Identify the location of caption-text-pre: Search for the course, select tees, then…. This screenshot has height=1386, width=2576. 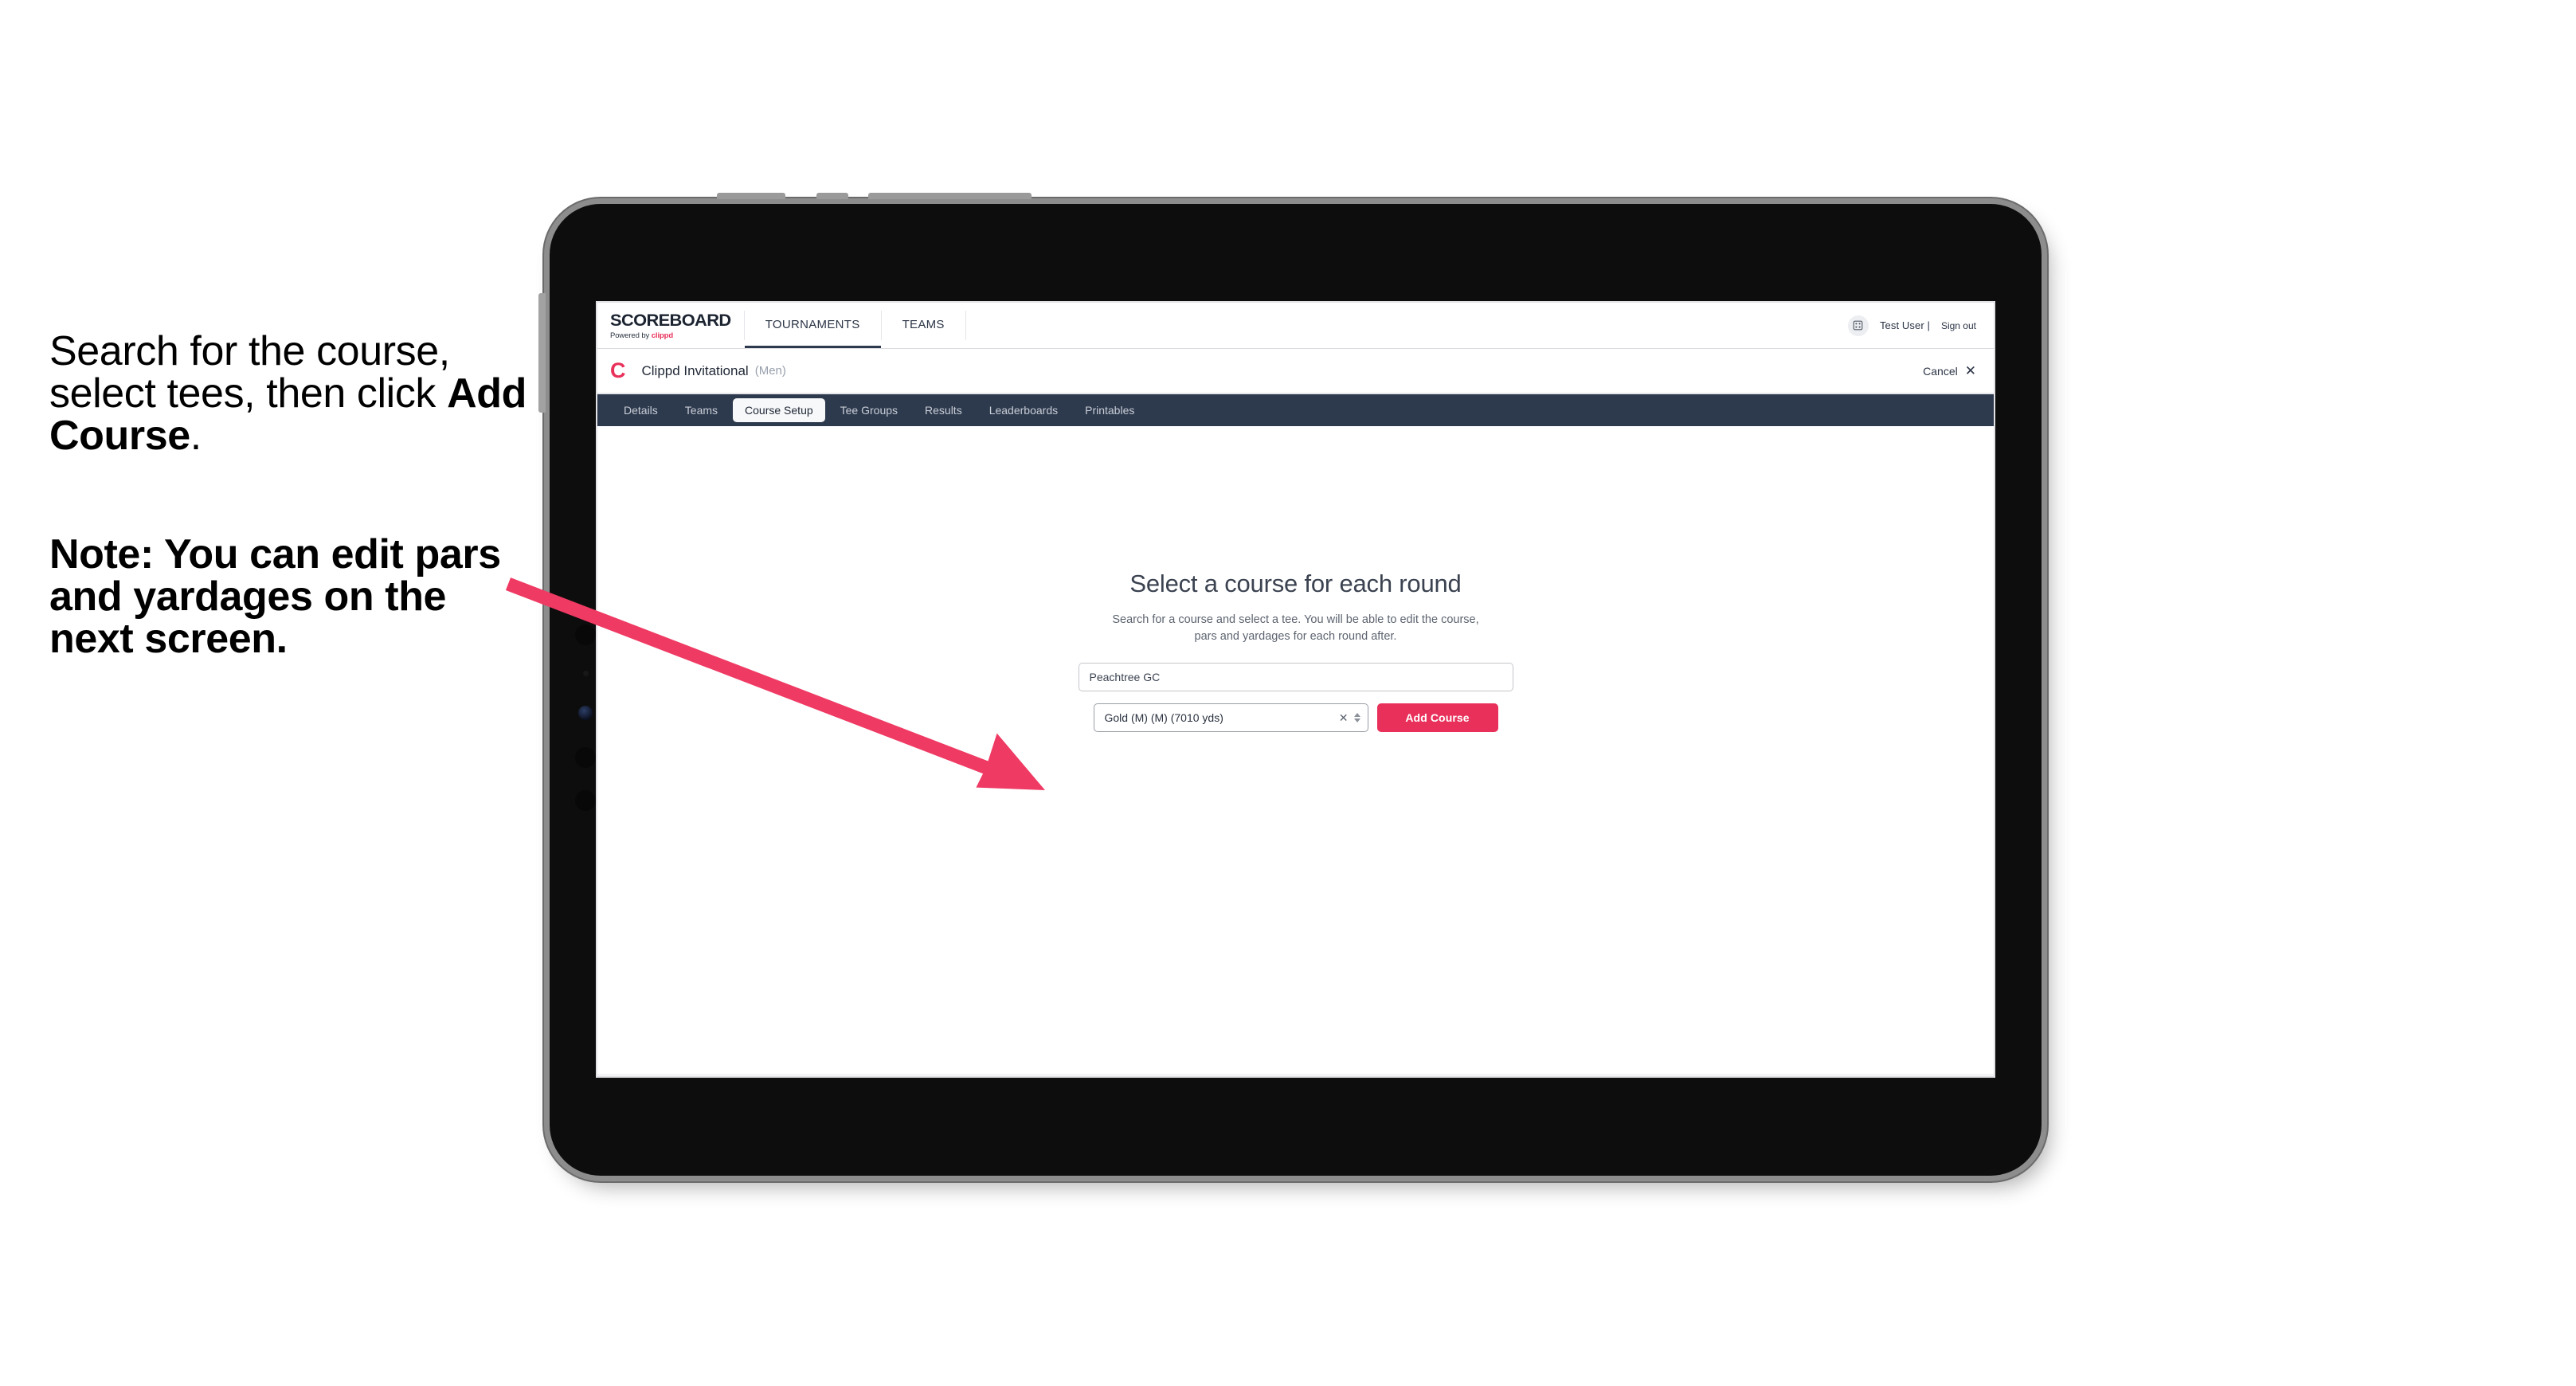
(249, 372).